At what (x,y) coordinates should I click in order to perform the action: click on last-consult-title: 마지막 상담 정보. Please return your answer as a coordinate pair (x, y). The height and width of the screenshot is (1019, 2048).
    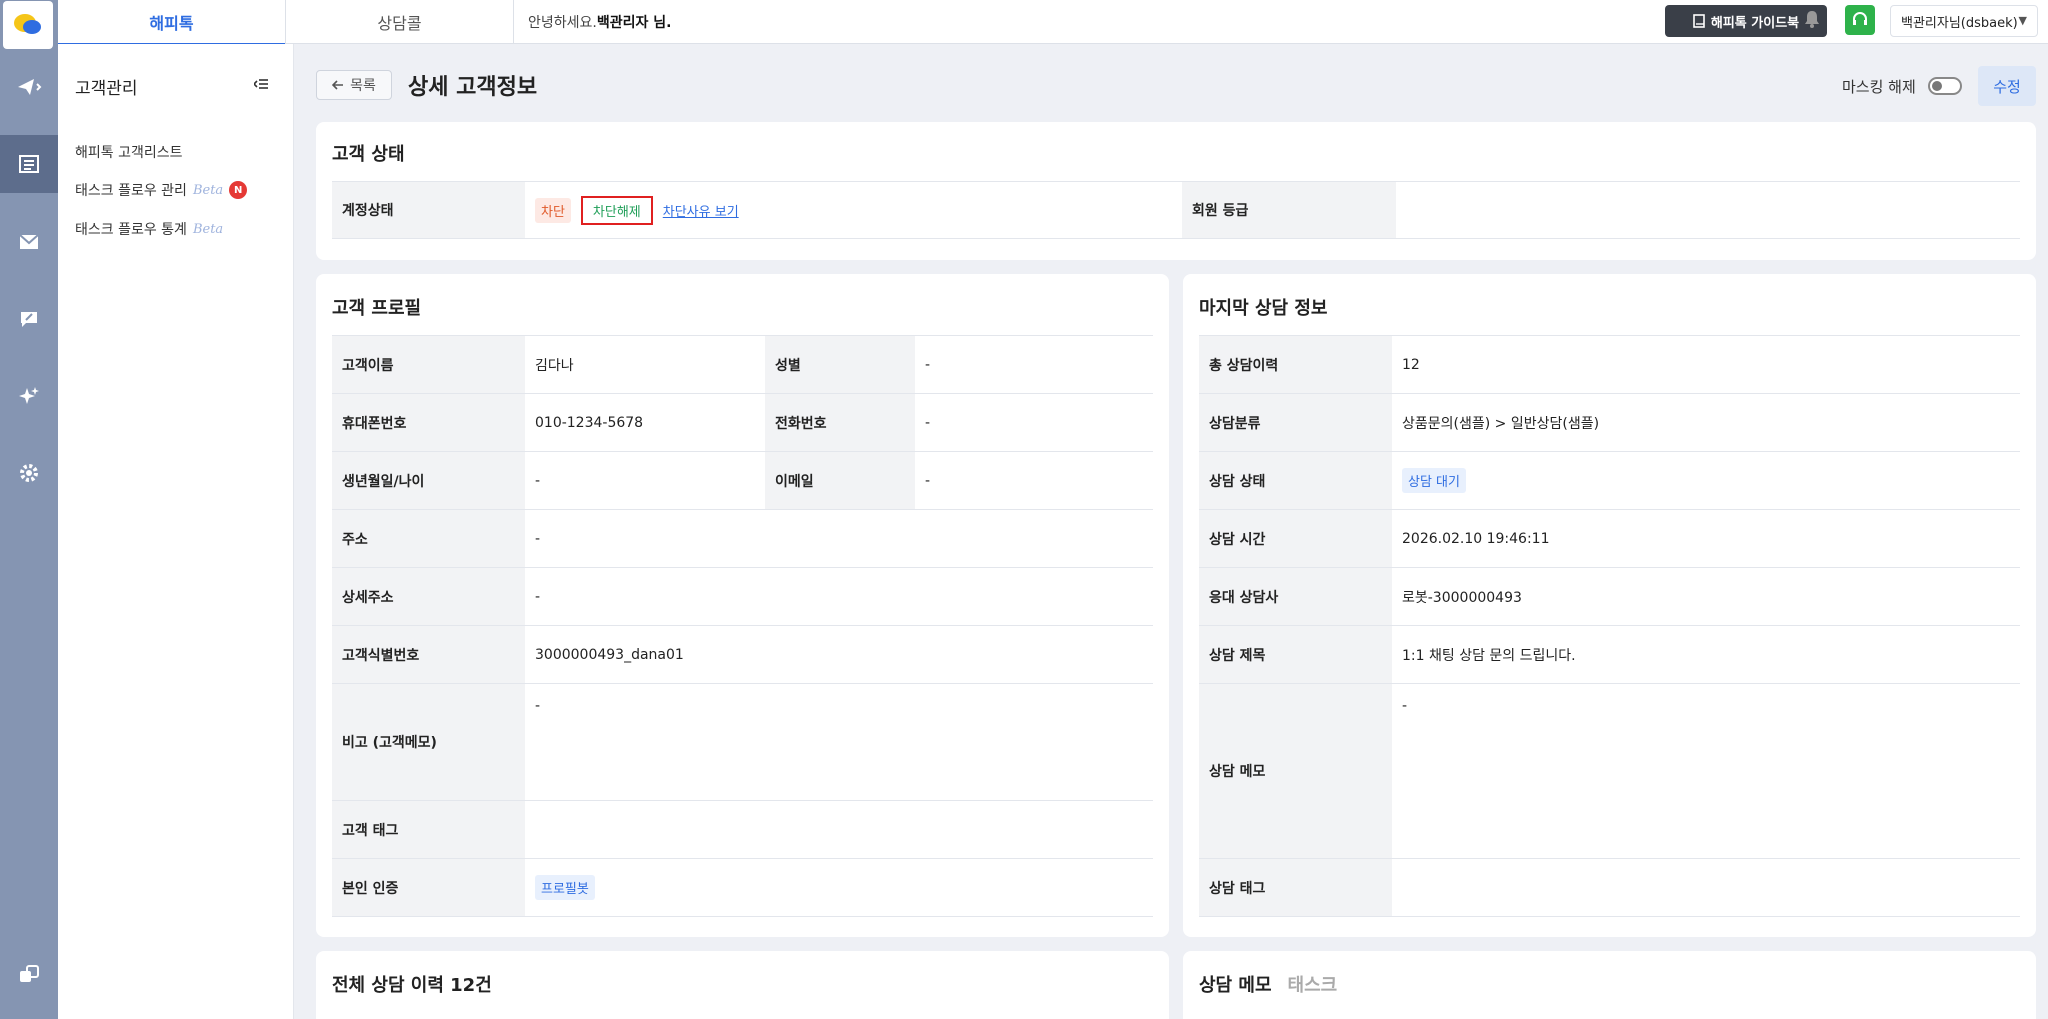
    Looking at the image, I should click on (1263, 308).